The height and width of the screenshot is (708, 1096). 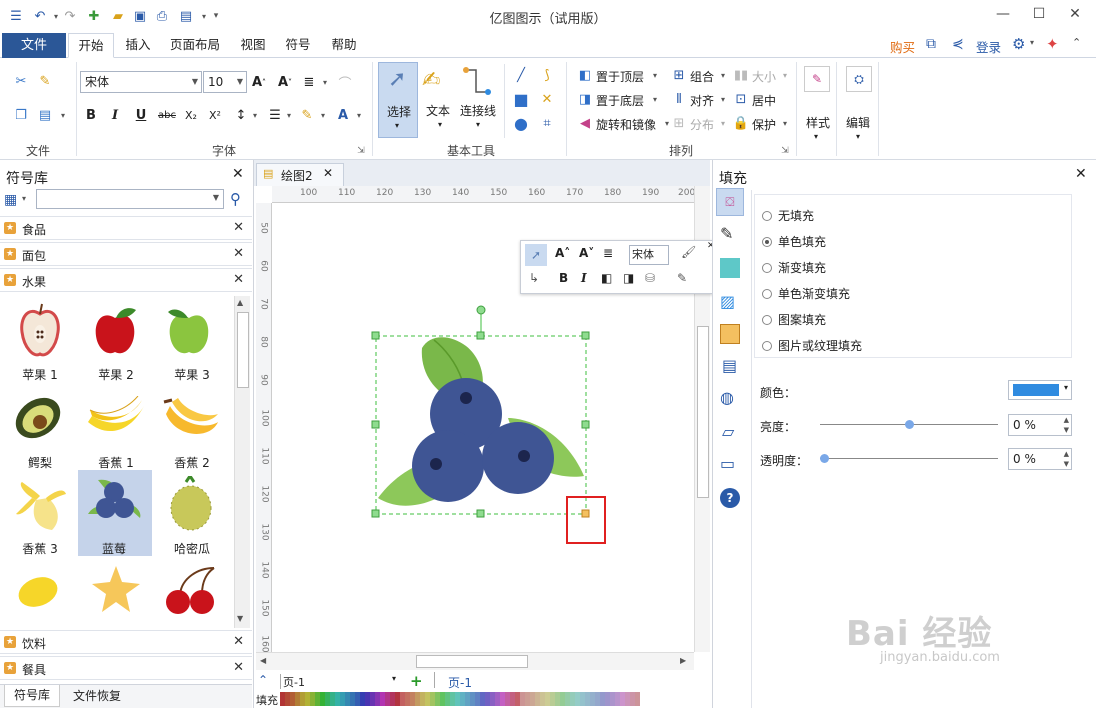 I want to click on send-to-back-icon: ◨, so click(x=585, y=99).